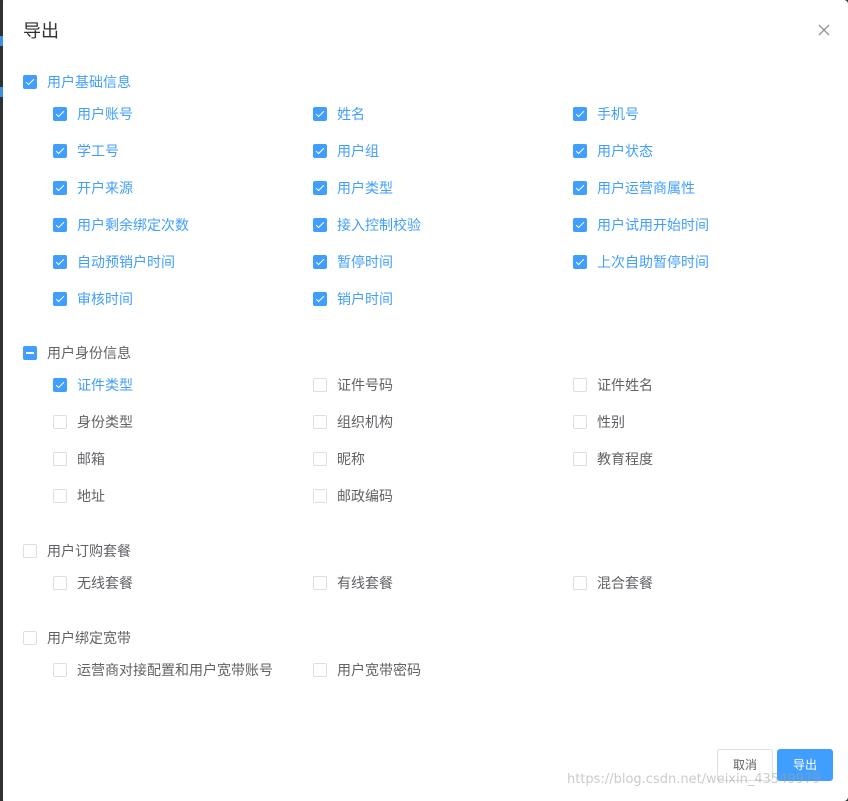 This screenshot has height=801, width=848. I want to click on checkbox-label: 组织机构, so click(365, 423).